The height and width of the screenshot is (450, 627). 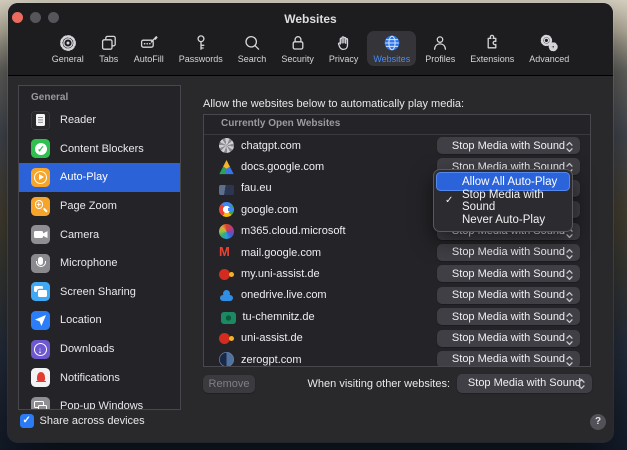 I want to click on gdrive-favicon, so click(x=226, y=167).